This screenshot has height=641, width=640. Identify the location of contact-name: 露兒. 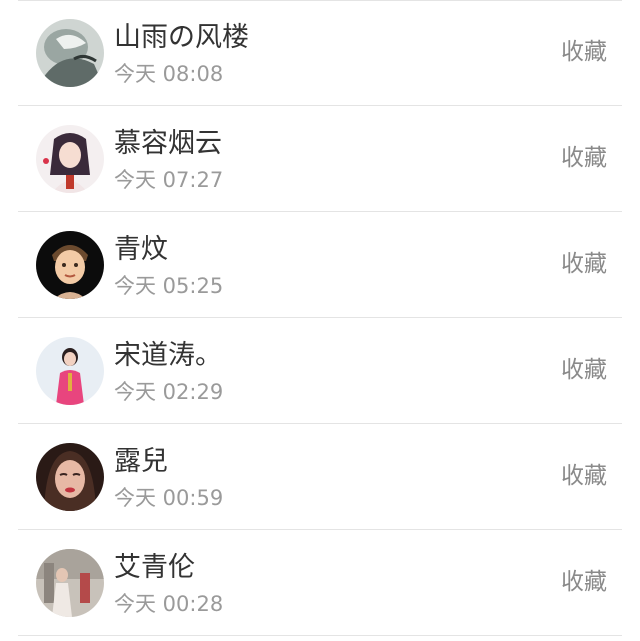
(141, 461).